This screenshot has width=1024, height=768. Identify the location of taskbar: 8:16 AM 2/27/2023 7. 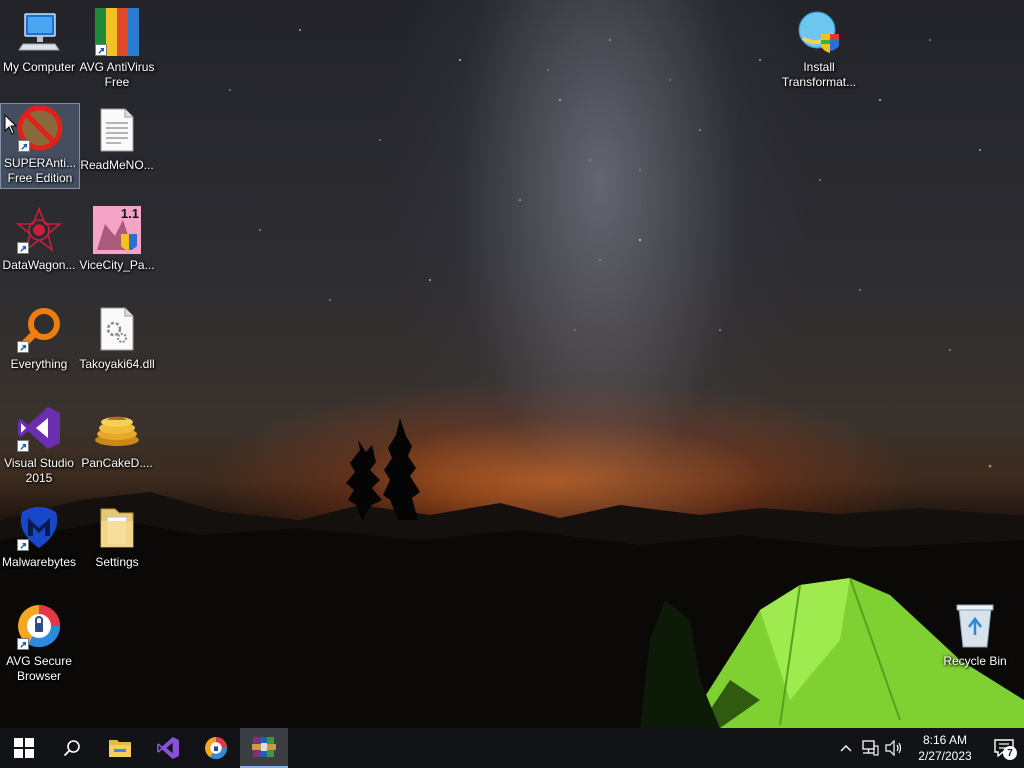
(512, 748).